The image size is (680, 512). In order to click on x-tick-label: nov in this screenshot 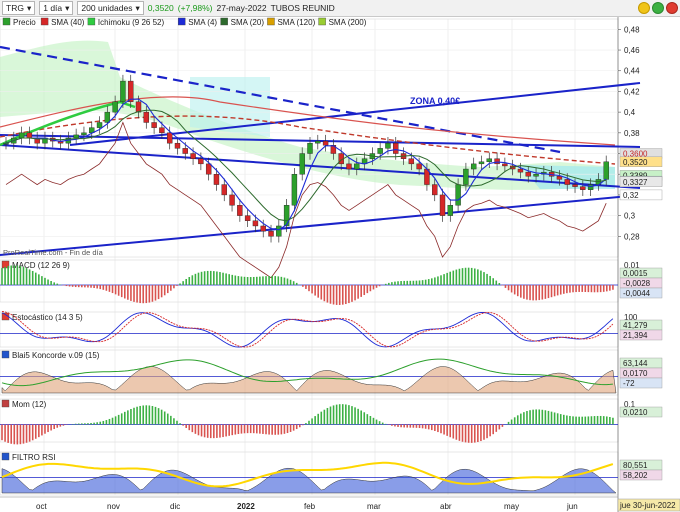, I will do `click(113, 506)`.